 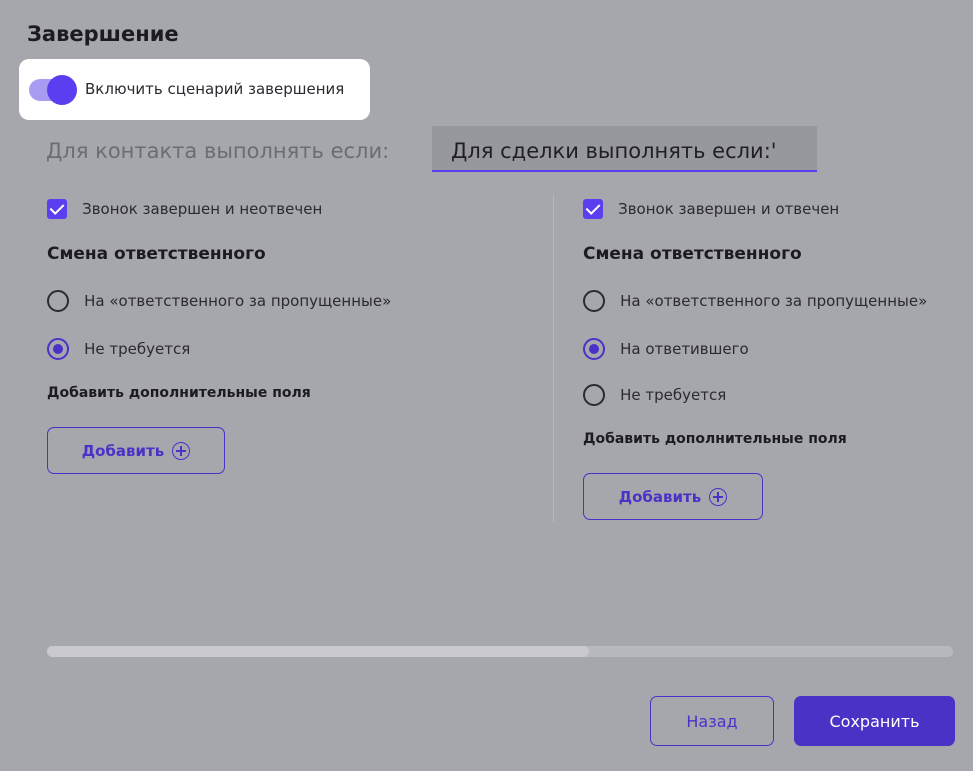 I want to click on right-add-label: Добавить, so click(x=660, y=496).